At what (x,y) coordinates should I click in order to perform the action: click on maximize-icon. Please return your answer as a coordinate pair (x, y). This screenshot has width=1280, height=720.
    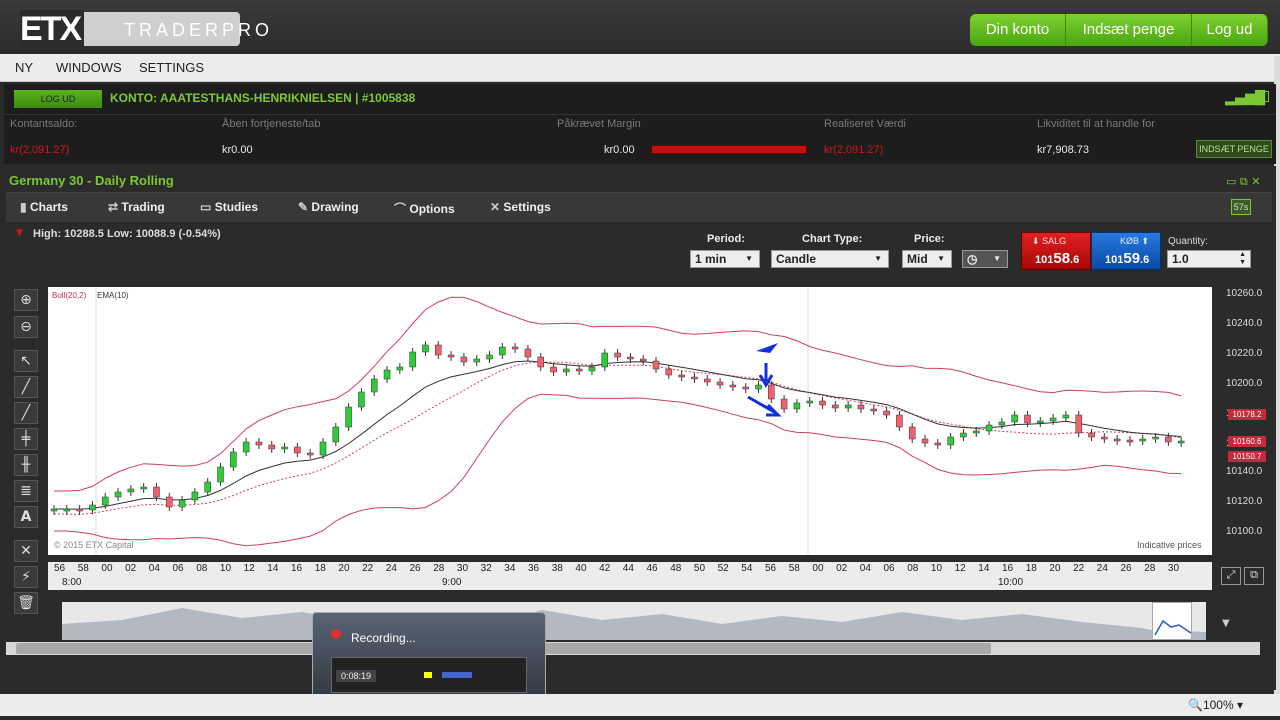
    Looking at the image, I should click on (1263, 96).